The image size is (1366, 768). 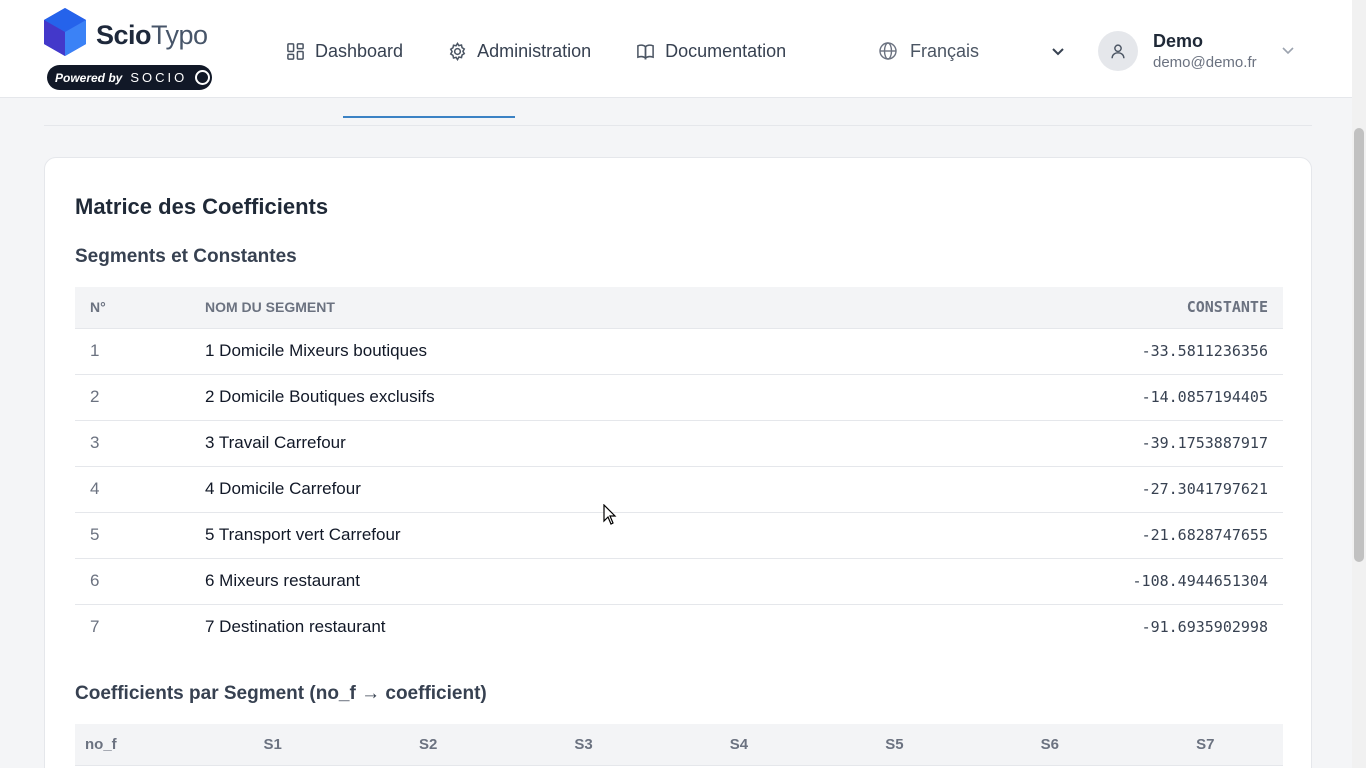 What do you see at coordinates (531, 535) in the screenshot?
I see `segment-name: 5 Transport vert Carrefour` at bounding box center [531, 535].